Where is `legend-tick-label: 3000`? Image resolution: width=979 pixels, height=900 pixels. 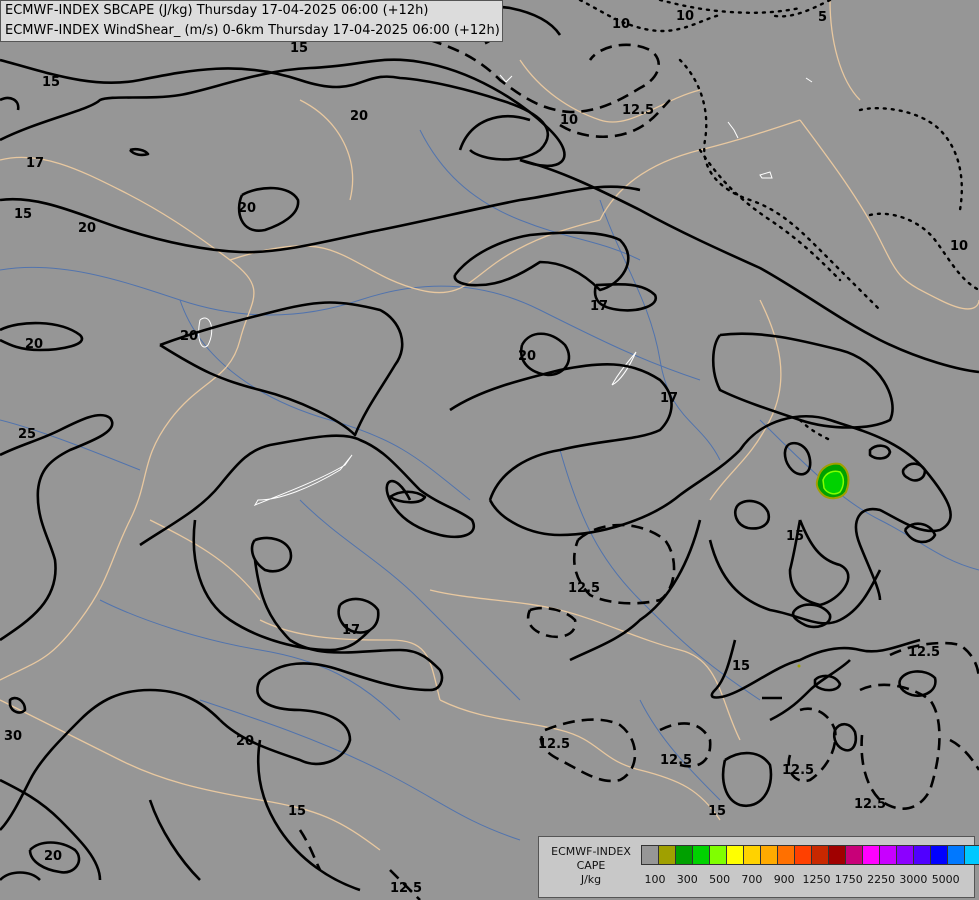
legend-tick-label: 3000 is located at coordinates (913, 879).